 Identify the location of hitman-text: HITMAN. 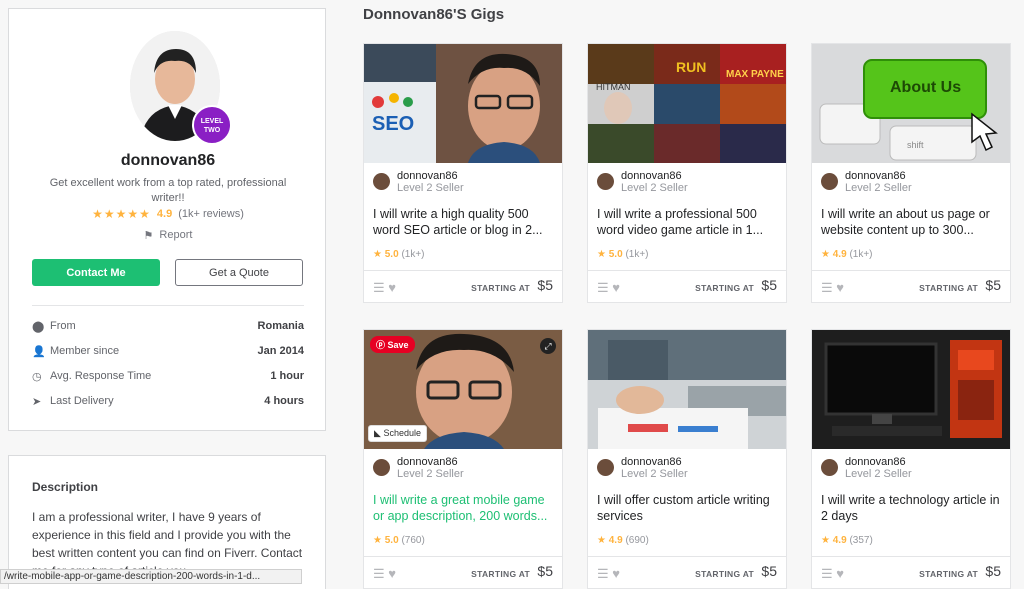
(613, 87).